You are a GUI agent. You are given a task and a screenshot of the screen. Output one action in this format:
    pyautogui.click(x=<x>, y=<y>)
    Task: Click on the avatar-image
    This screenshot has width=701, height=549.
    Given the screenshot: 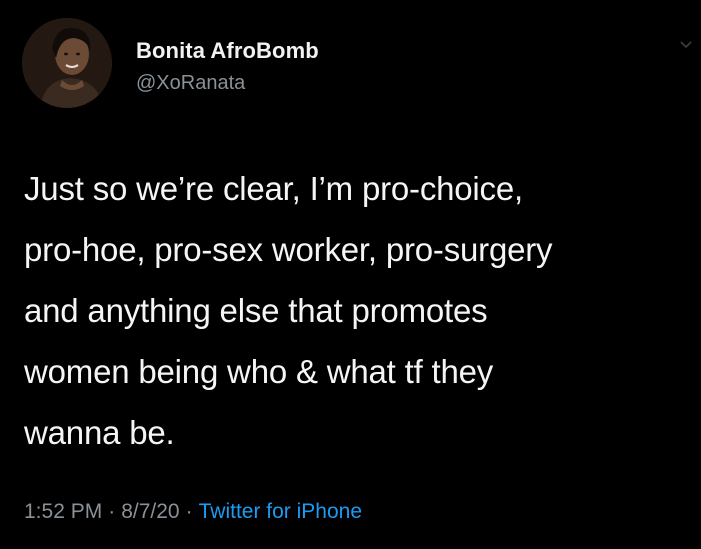 What is the action you would take?
    pyautogui.click(x=67, y=63)
    